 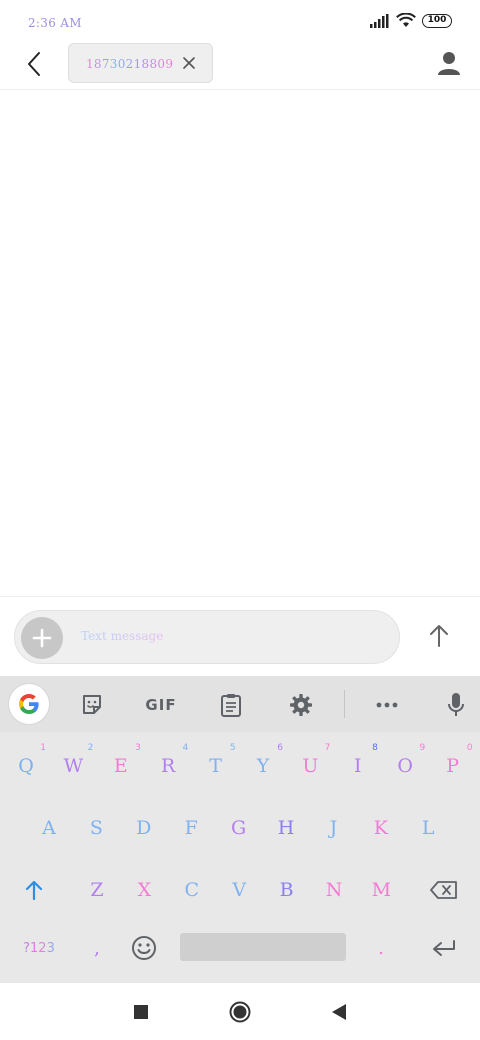 I want to click on shift-key, so click(x=34, y=890).